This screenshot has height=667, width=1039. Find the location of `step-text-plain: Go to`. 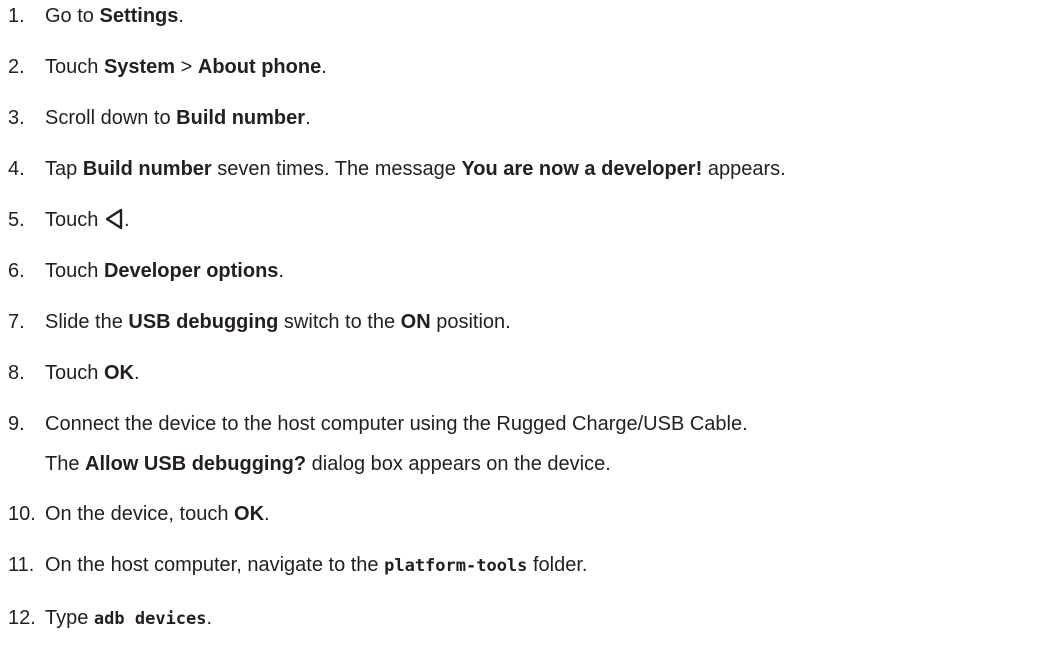

step-text-plain: Go to is located at coordinates (72, 16).